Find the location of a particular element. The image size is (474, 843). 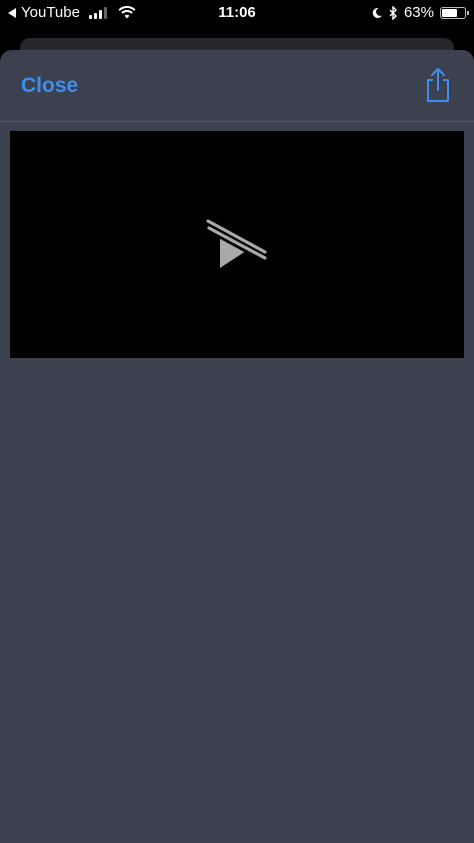

play-disabled-icon is located at coordinates (237, 243).